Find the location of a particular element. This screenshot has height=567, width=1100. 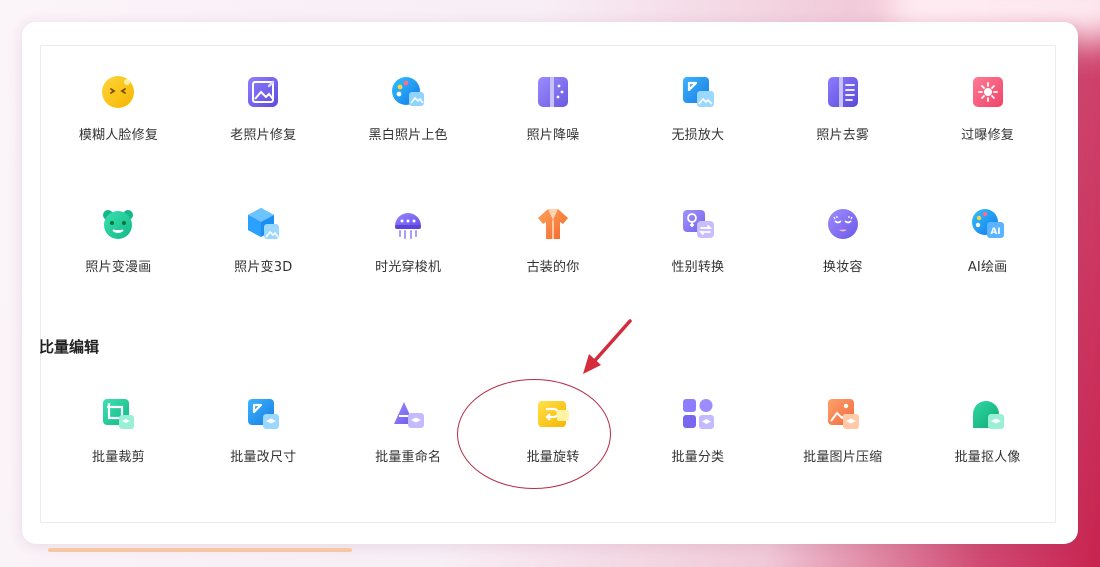

blurred-face-icon is located at coordinates (118, 92).